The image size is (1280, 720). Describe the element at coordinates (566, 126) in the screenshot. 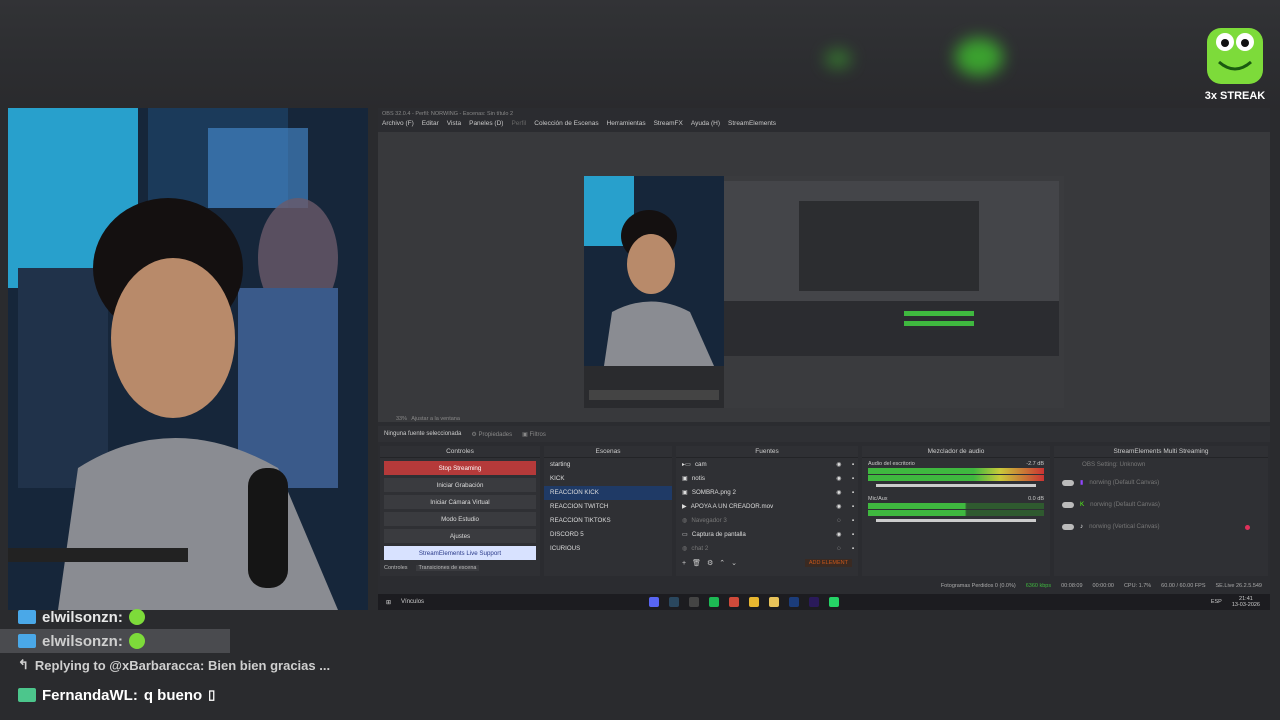

I see `menu-coleccion-escenas: Colección de Escenas` at that location.